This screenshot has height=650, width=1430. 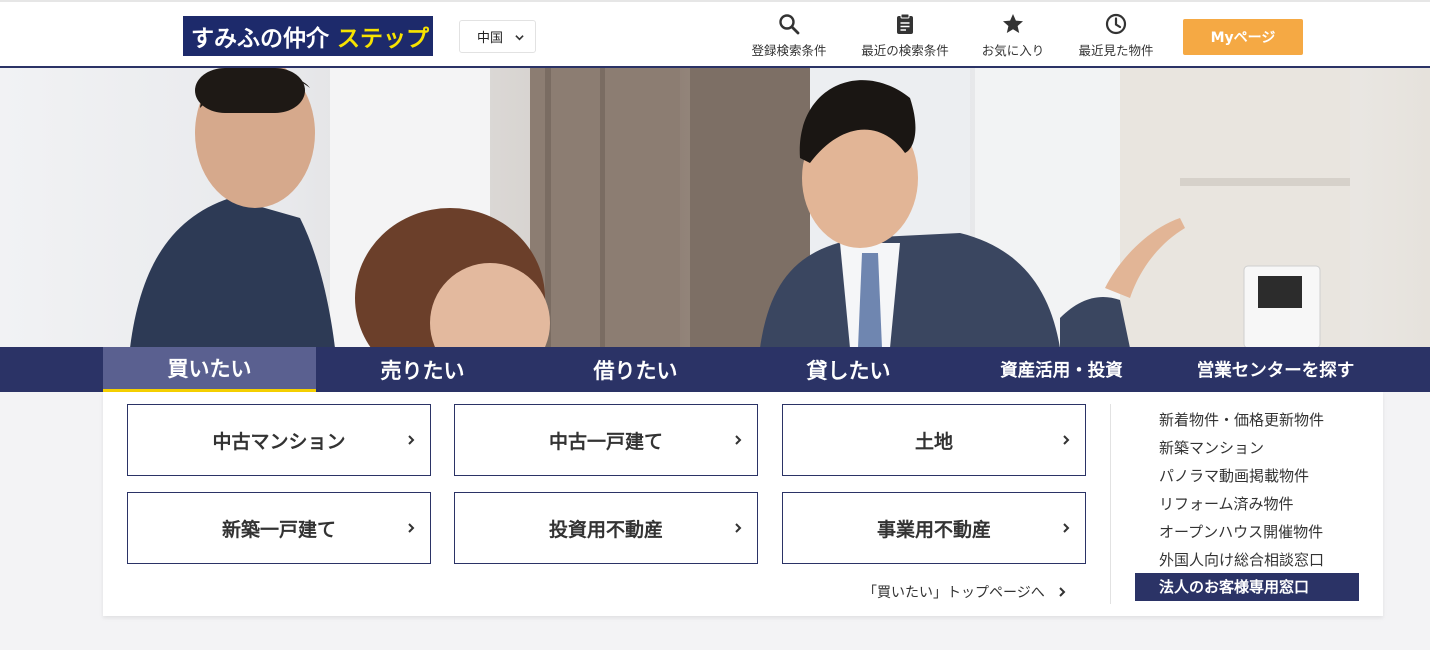 What do you see at coordinates (1241, 420) in the screenshot?
I see `side-link-new-listings: 新着物件・価格更新物件` at bounding box center [1241, 420].